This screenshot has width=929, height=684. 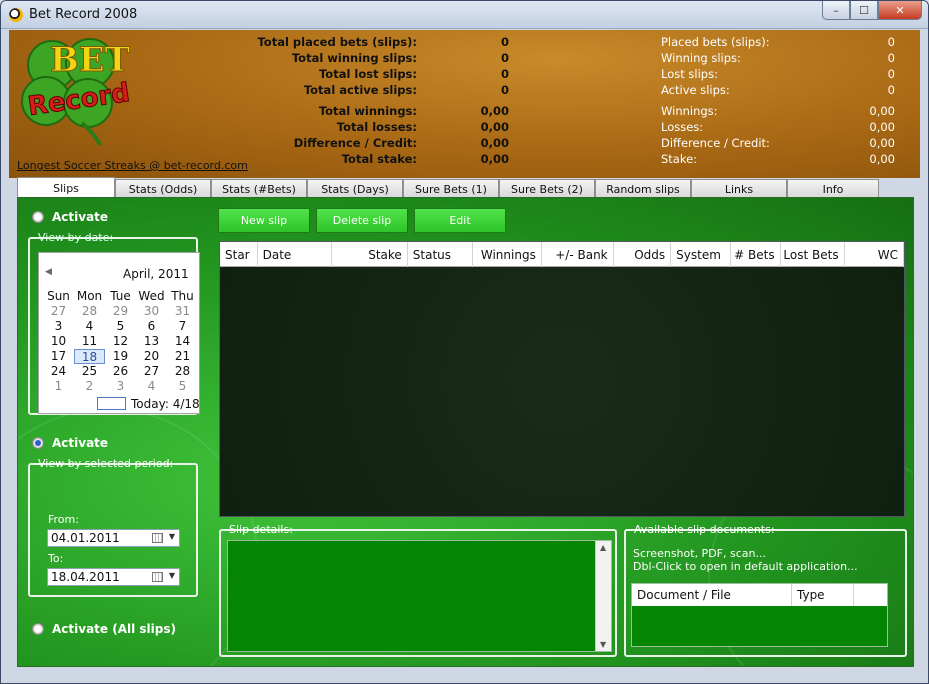 What do you see at coordinates (151, 356) in the screenshot?
I see `calendar-day: 20` at bounding box center [151, 356].